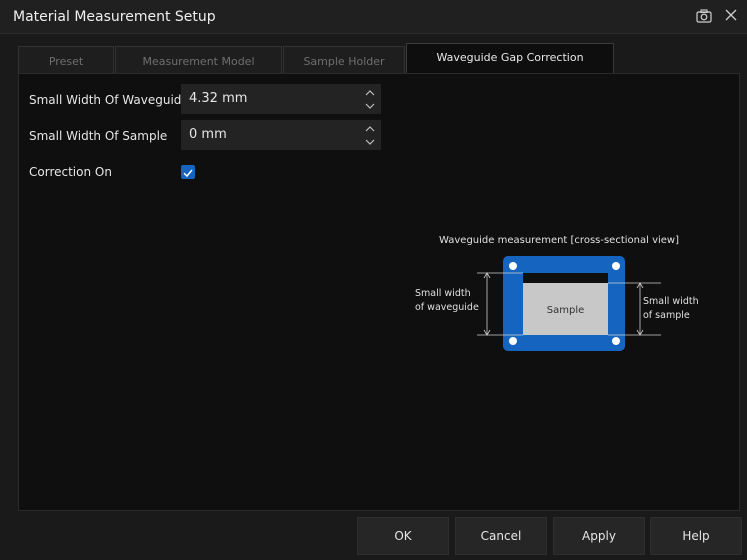 The image size is (747, 560). What do you see at coordinates (704, 16) in the screenshot?
I see `camera-icon` at bounding box center [704, 16].